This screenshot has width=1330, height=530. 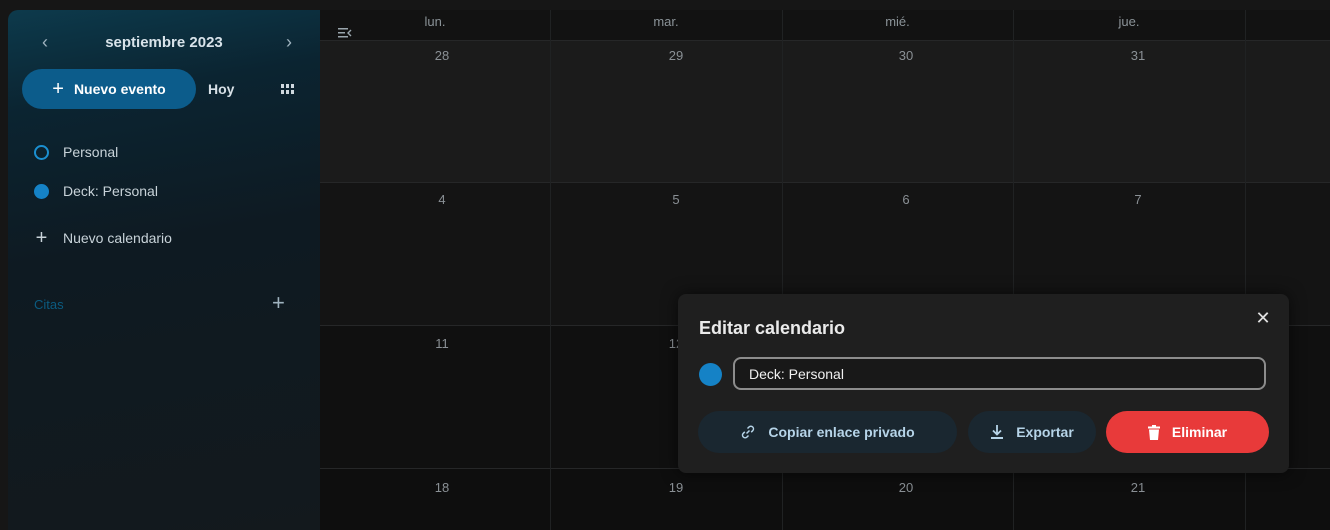 What do you see at coordinates (906, 55) in the screenshot?
I see `day-number: 30` at bounding box center [906, 55].